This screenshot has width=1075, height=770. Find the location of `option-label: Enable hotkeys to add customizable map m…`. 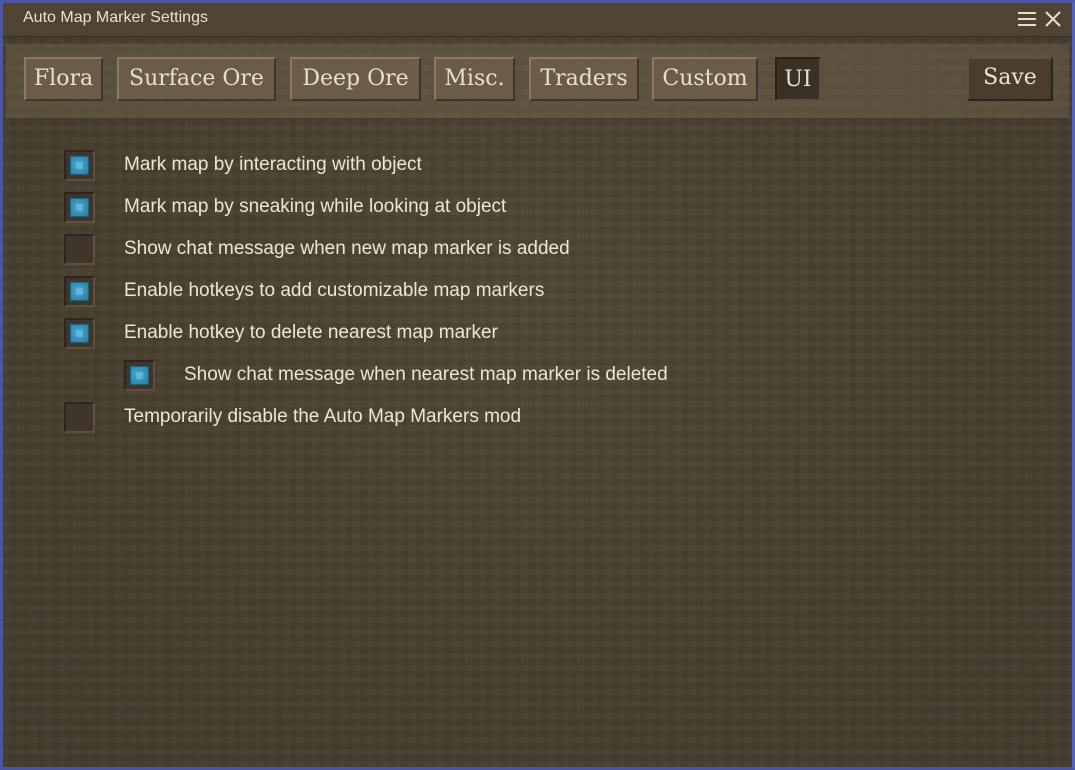

option-label: Enable hotkeys to add customizable map m… is located at coordinates (334, 290).